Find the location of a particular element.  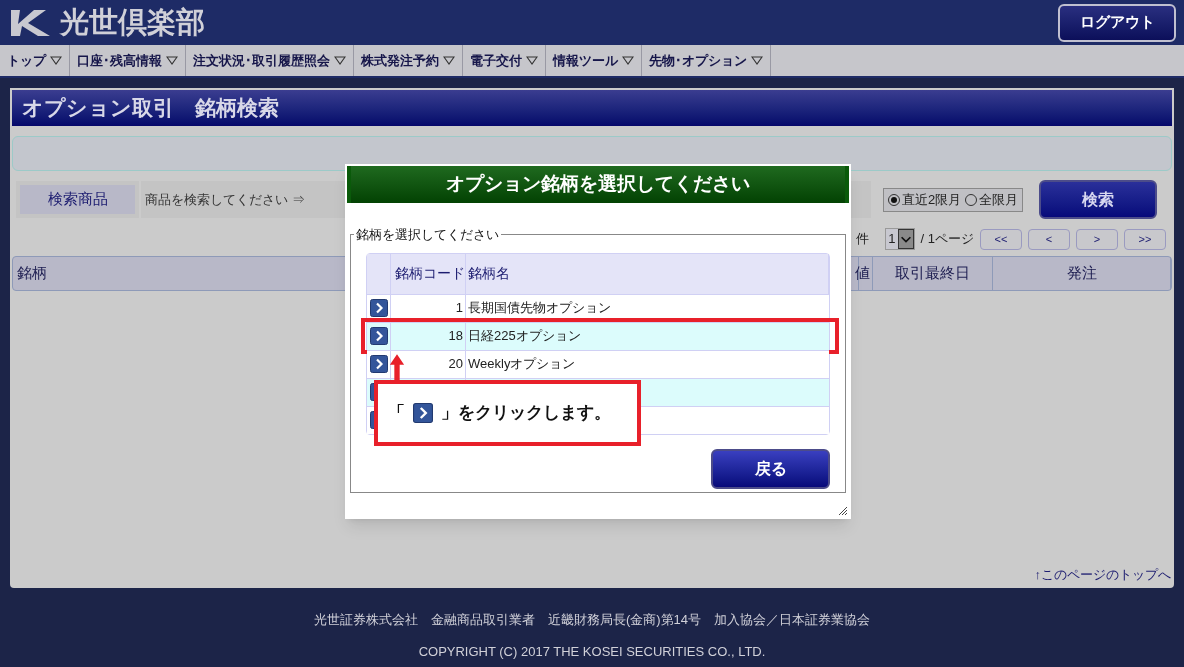

footer-text: 光世証券株式会社 金融商品取引業者 近畿財務局長(金商)第14号 加入協会／日本証券業協会 is located at coordinates (592, 620).